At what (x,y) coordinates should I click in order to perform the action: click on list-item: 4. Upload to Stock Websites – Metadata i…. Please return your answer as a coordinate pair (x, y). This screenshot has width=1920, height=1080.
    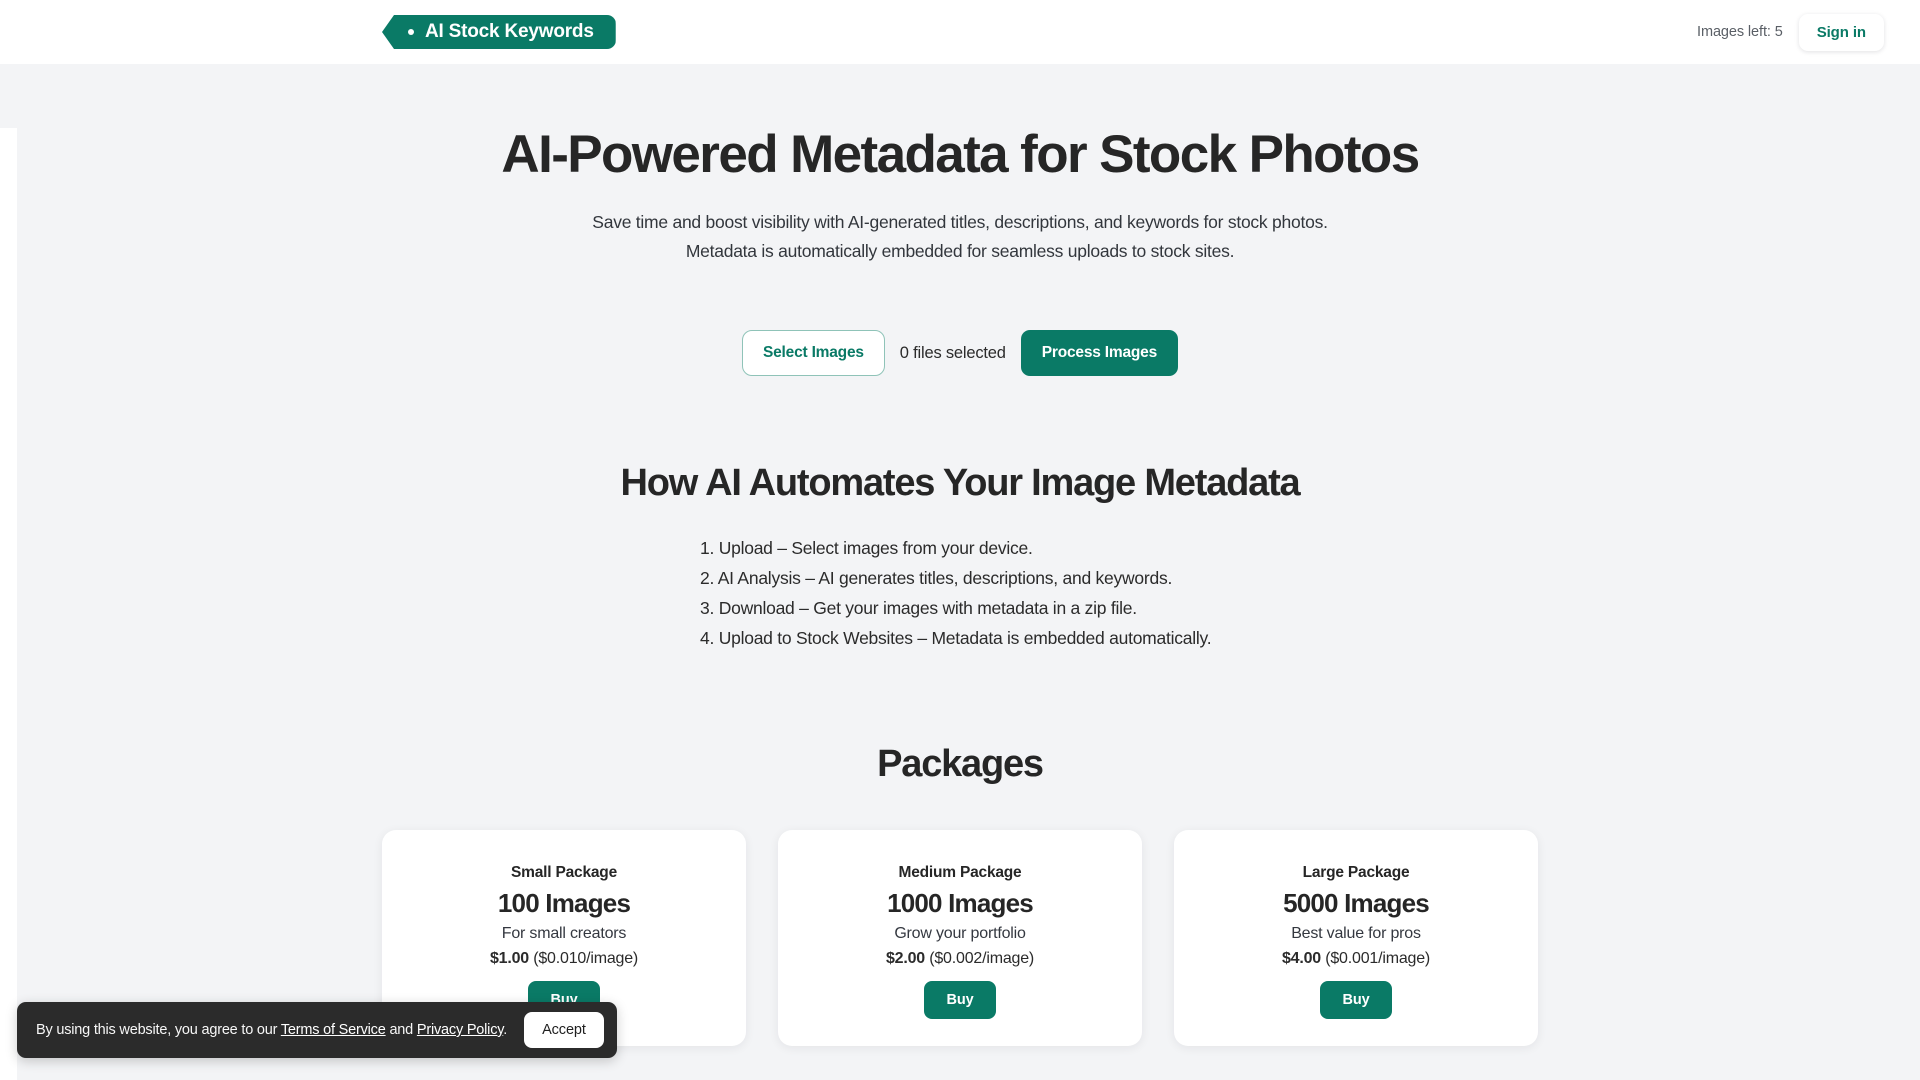
    Looking at the image, I should click on (956, 638).